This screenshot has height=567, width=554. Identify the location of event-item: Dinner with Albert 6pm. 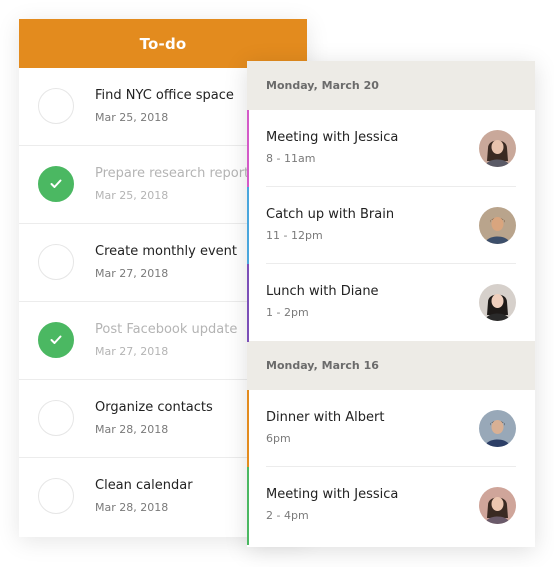
(391, 429).